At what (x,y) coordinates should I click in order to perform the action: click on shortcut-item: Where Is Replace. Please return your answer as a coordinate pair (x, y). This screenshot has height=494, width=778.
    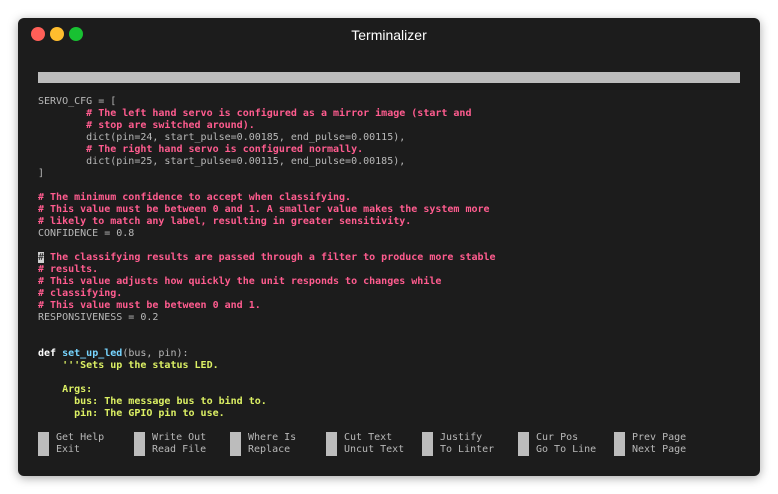
    Looking at the image, I should click on (277, 444).